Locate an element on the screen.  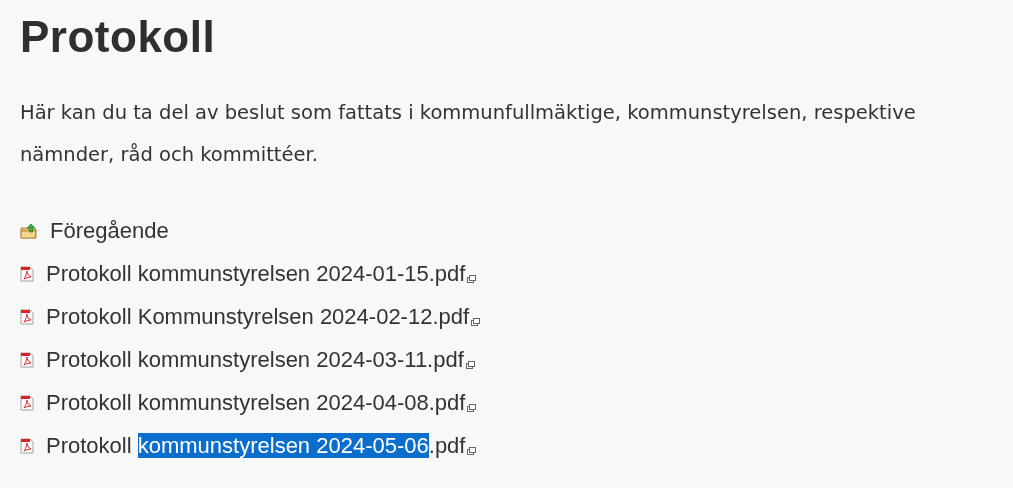
pdf-link: Protokoll kommunstyrelsen 2024-03-11.pdf is located at coordinates (255, 360).